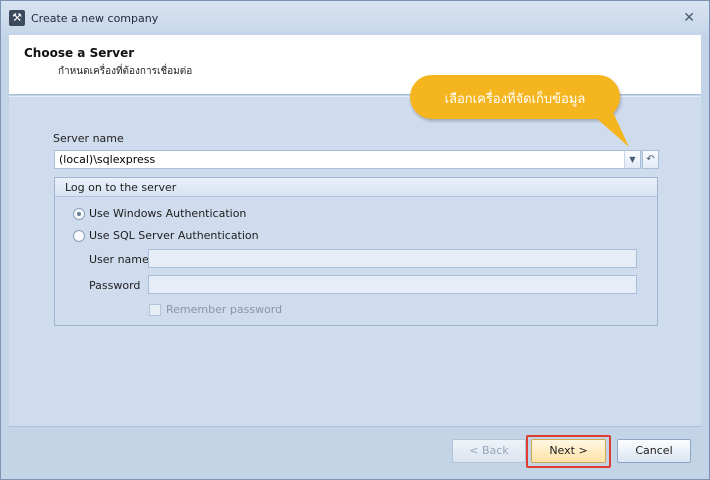 This screenshot has width=710, height=480. I want to click on logon-group-title: Log on to the server, so click(121, 187).